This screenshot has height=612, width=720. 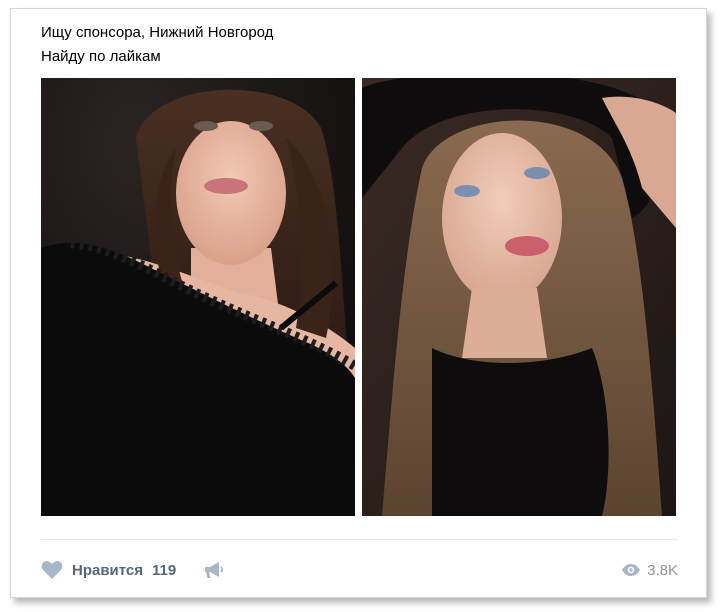 I want to click on actions-divider, so click(x=359, y=539).